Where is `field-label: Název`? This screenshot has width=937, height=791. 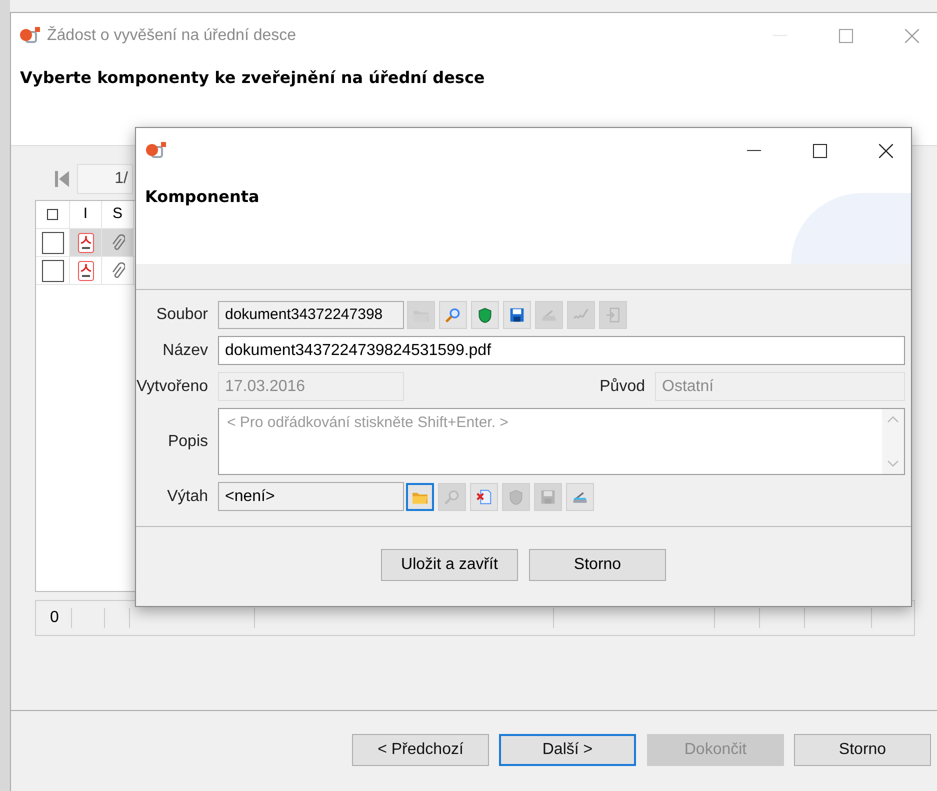 field-label: Název is located at coordinates (185, 350).